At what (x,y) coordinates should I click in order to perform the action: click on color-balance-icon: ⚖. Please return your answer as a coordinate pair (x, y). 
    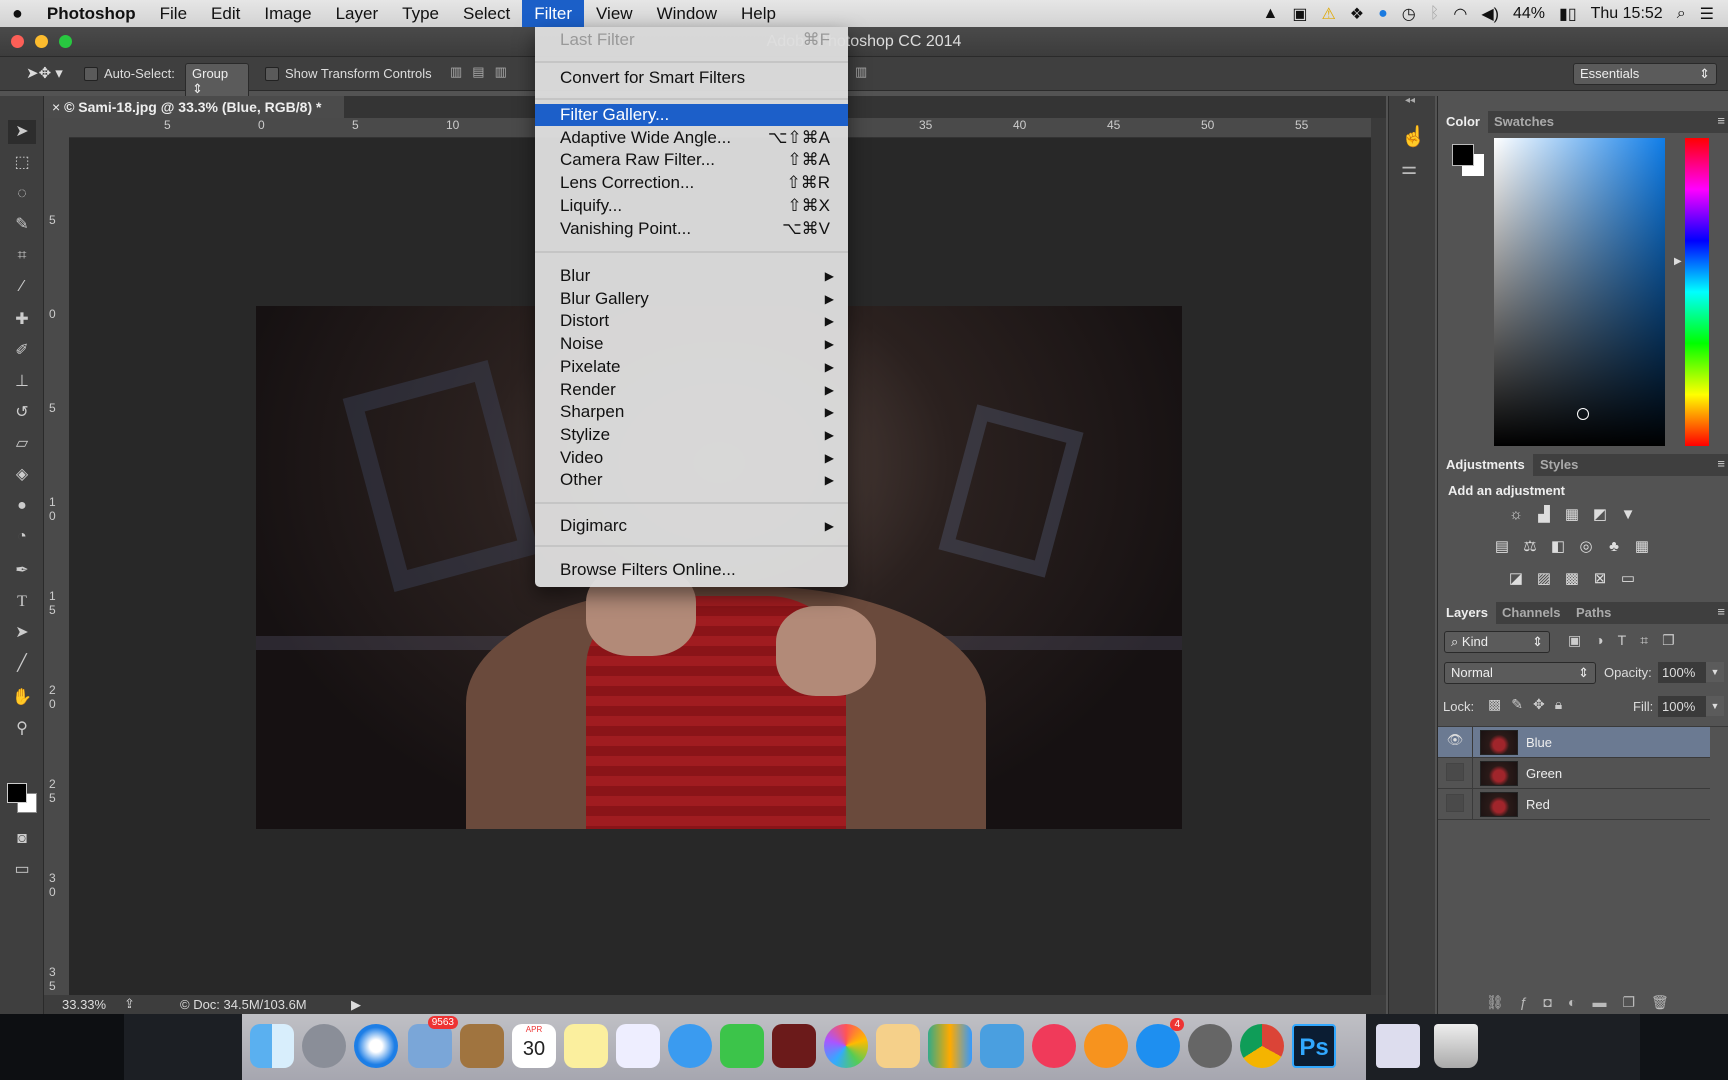
    Looking at the image, I should click on (1530, 547).